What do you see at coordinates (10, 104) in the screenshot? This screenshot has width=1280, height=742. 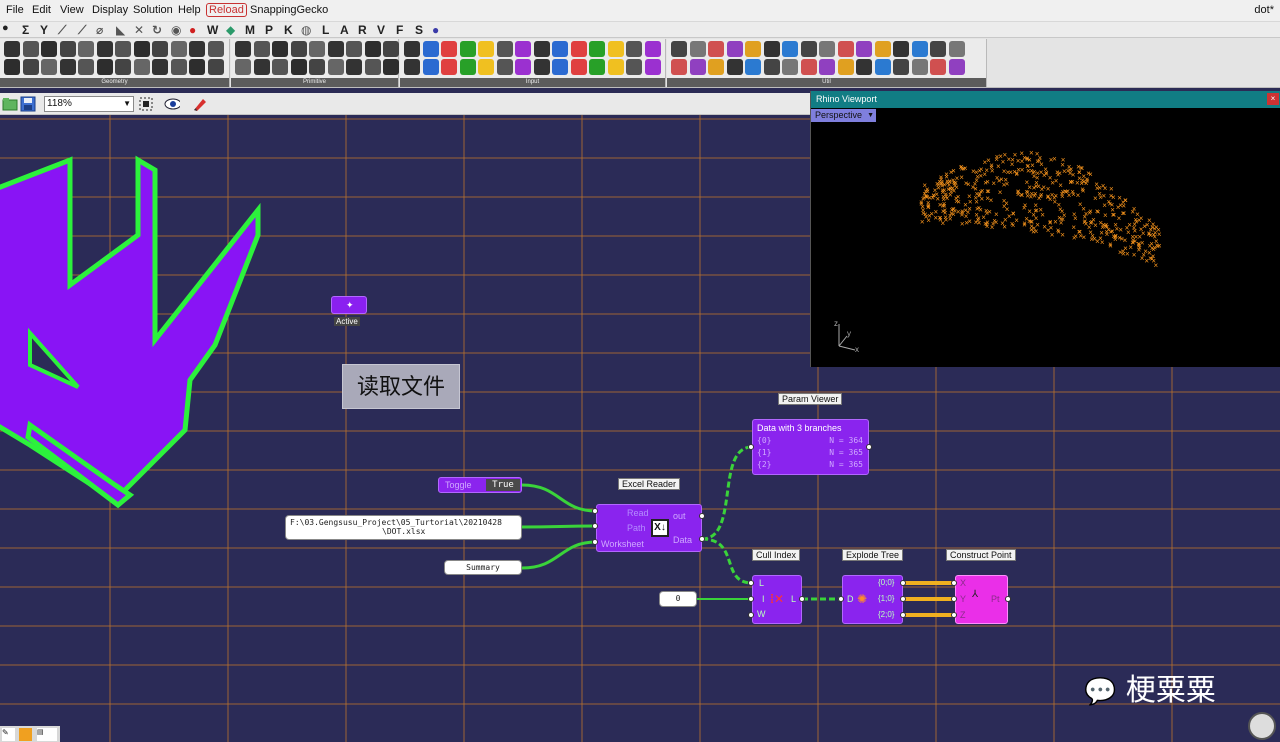 I see `open-file-icon` at bounding box center [10, 104].